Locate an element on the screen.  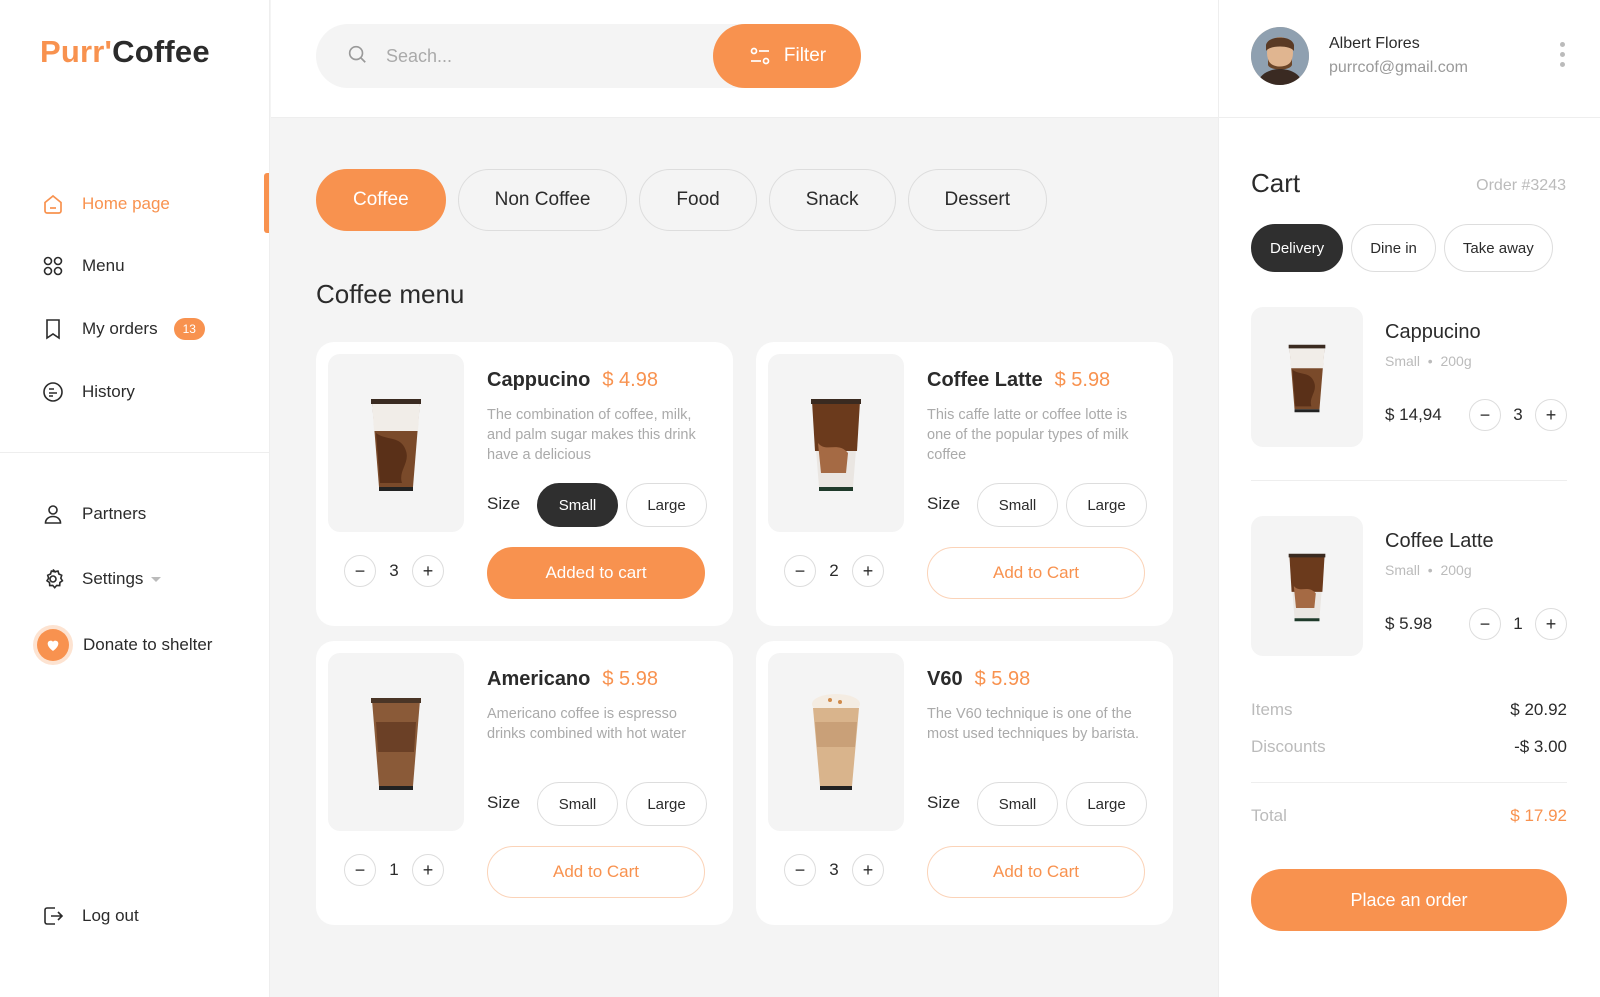
more-options-icon is located at coordinates (1562, 54).